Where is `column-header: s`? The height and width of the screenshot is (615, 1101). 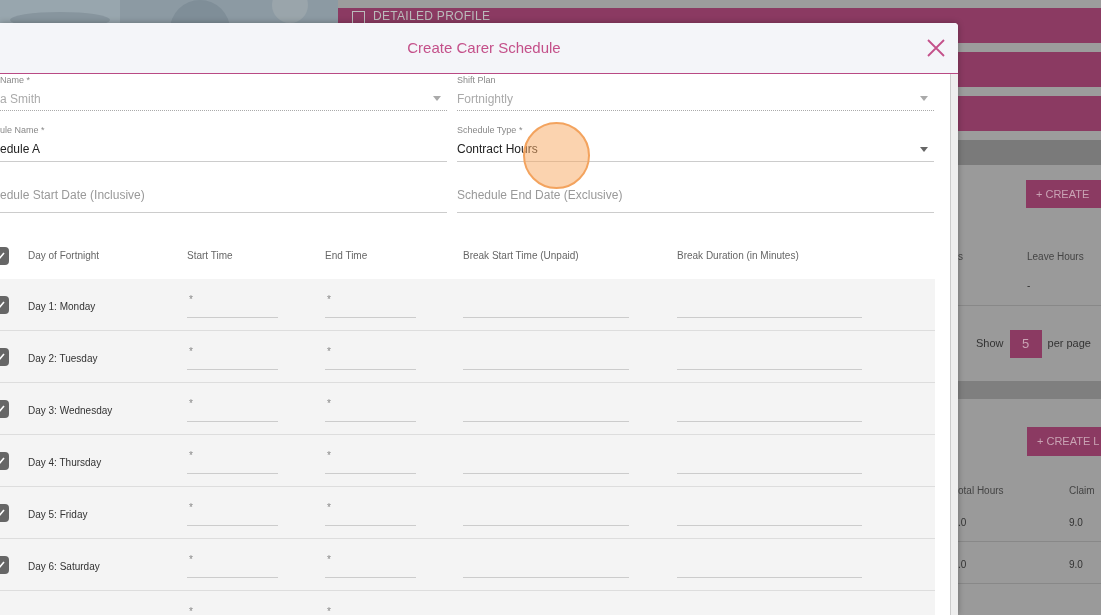
column-header: s is located at coordinates (961, 256).